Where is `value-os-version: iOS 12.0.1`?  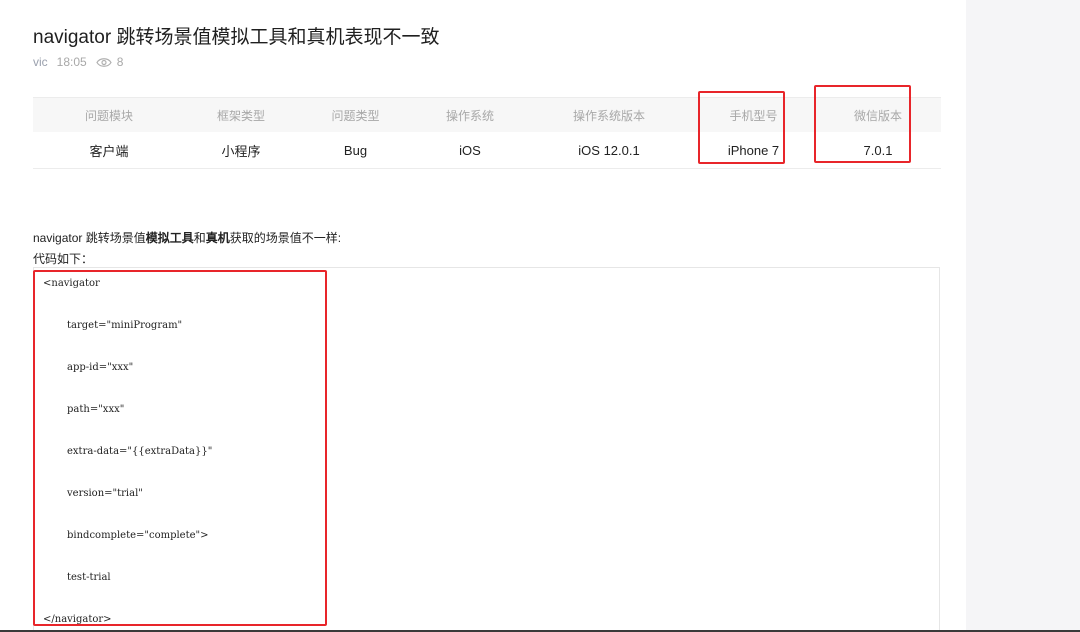
value-os-version: iOS 12.0.1 is located at coordinates (609, 150).